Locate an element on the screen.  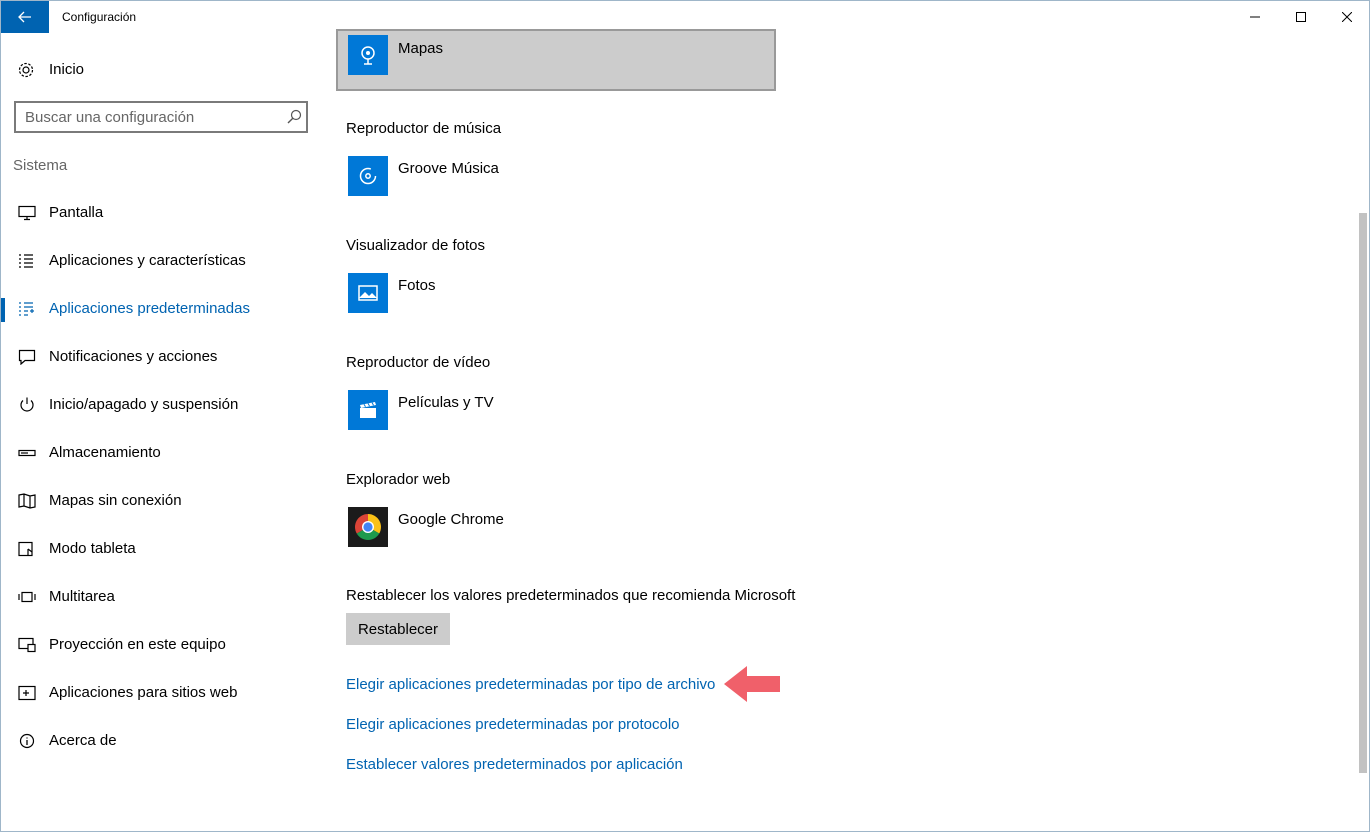
photo-viewer-label: Visualizador de fotos is located at coordinates (415, 245).